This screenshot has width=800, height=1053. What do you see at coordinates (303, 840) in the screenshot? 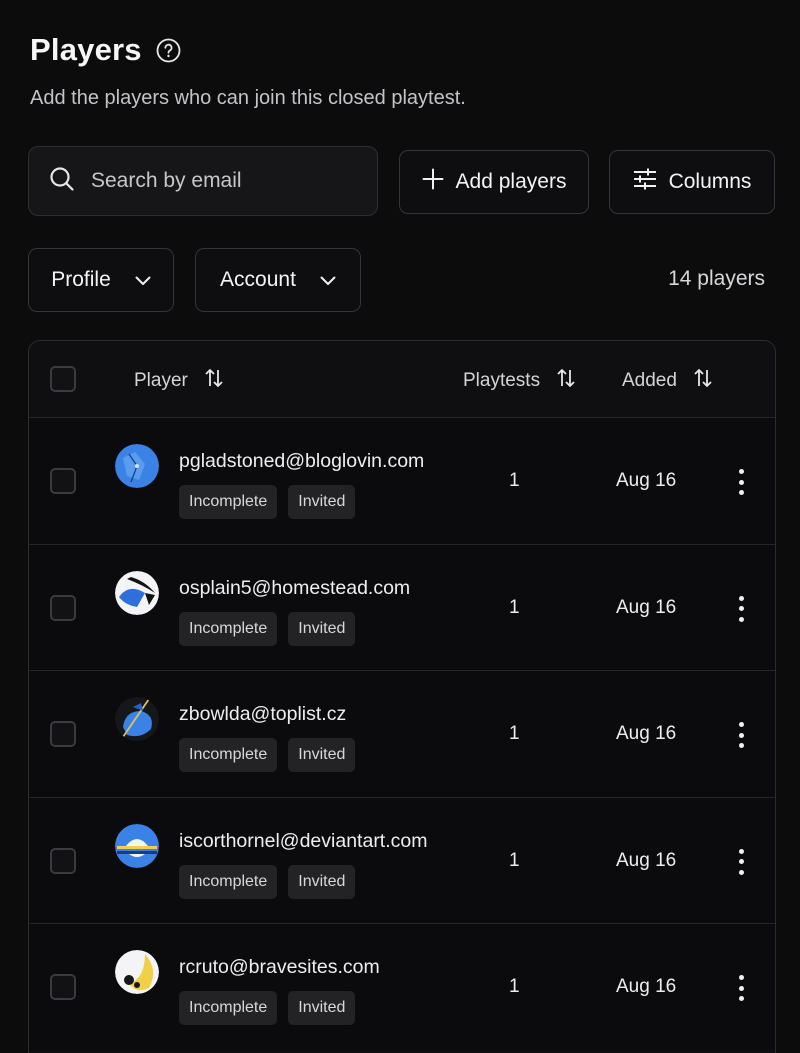
I see `player-email: iscorthornel@deviantart.com` at bounding box center [303, 840].